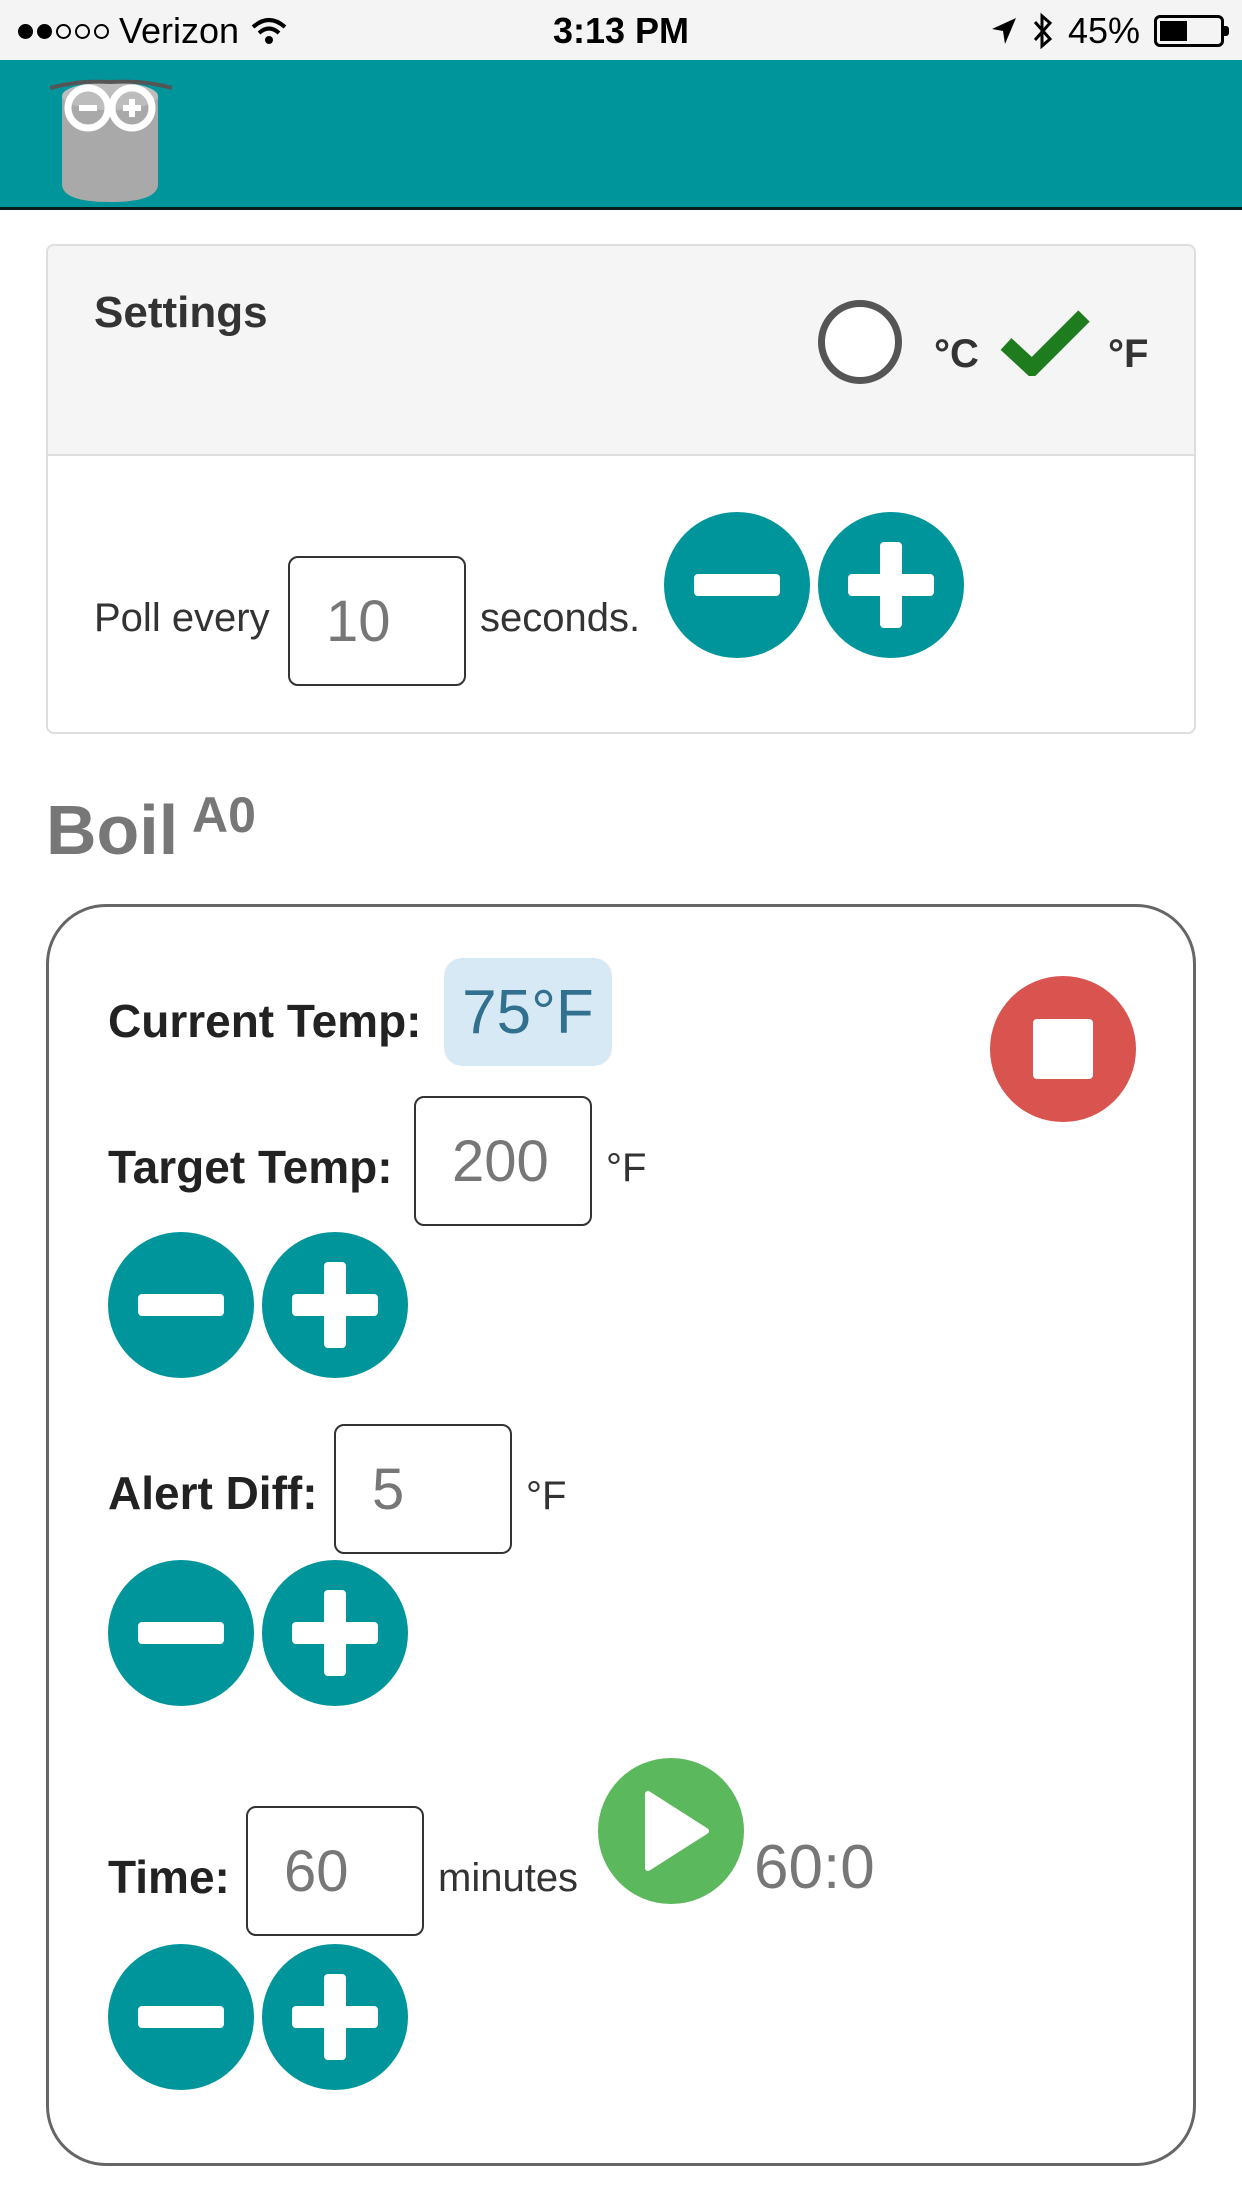 The height and width of the screenshot is (2208, 1242). I want to click on poll-increase-button, so click(891, 585).